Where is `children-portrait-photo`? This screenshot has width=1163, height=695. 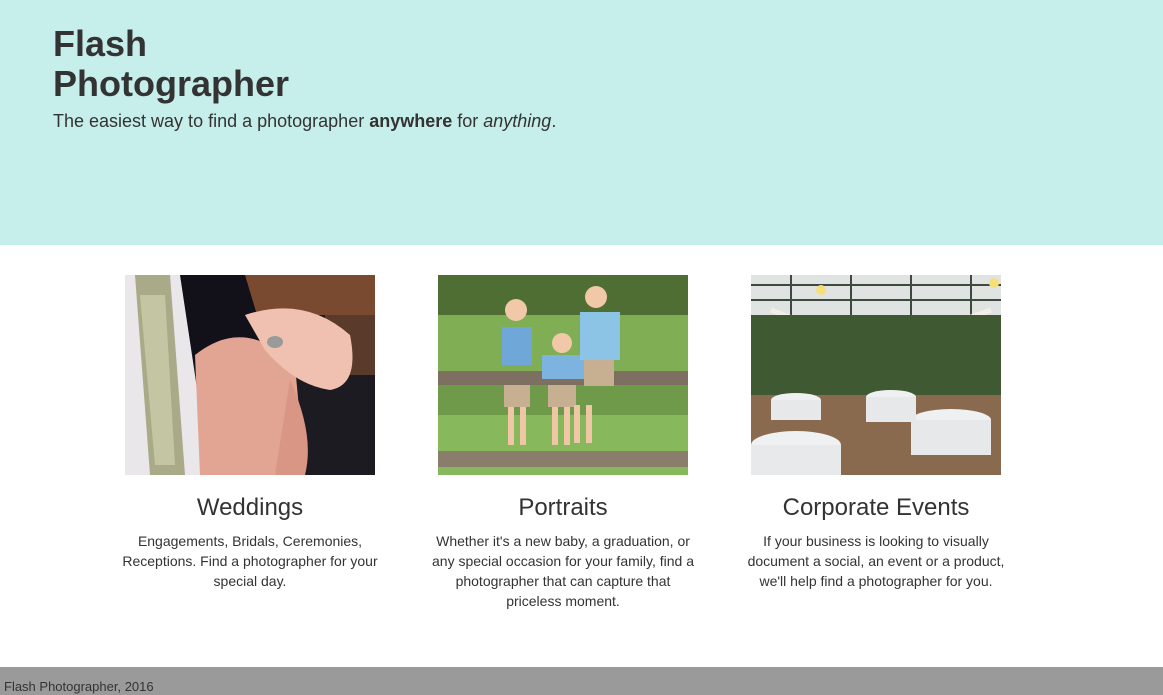 children-portrait-photo is located at coordinates (563, 375).